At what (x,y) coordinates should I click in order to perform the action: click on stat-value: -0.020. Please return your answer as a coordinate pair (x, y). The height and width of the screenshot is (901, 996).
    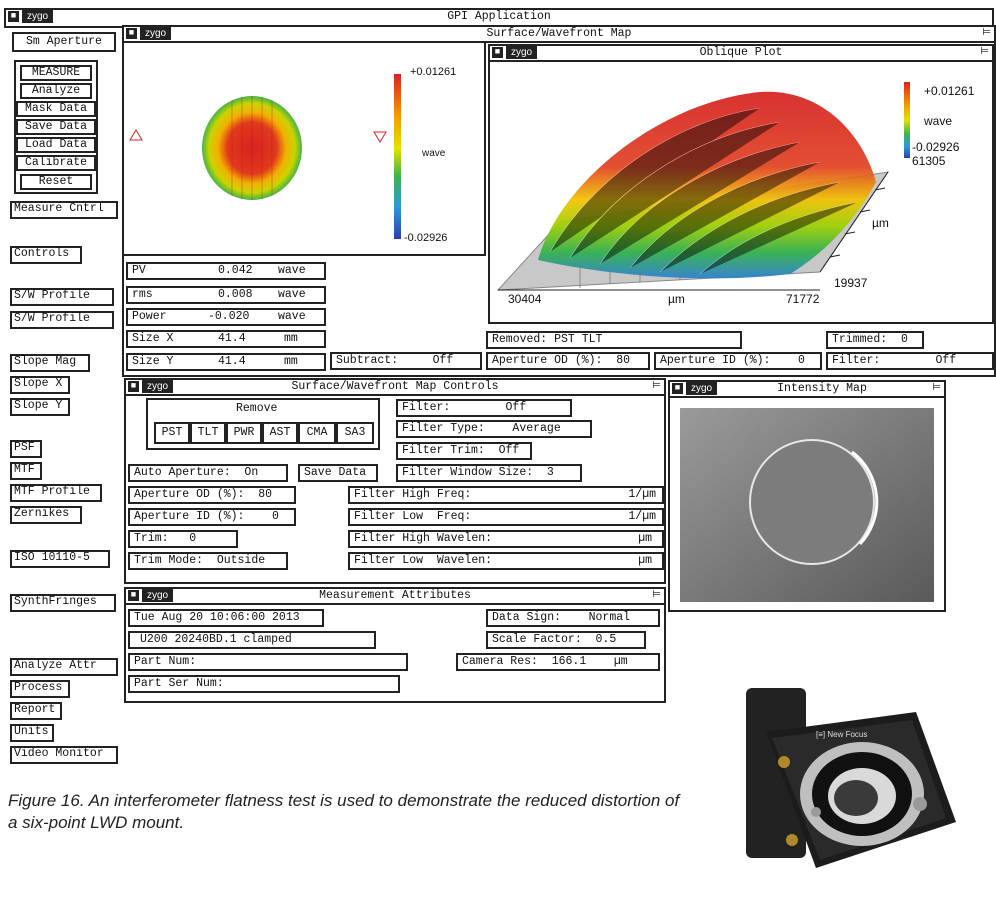
    Looking at the image, I should click on (229, 316).